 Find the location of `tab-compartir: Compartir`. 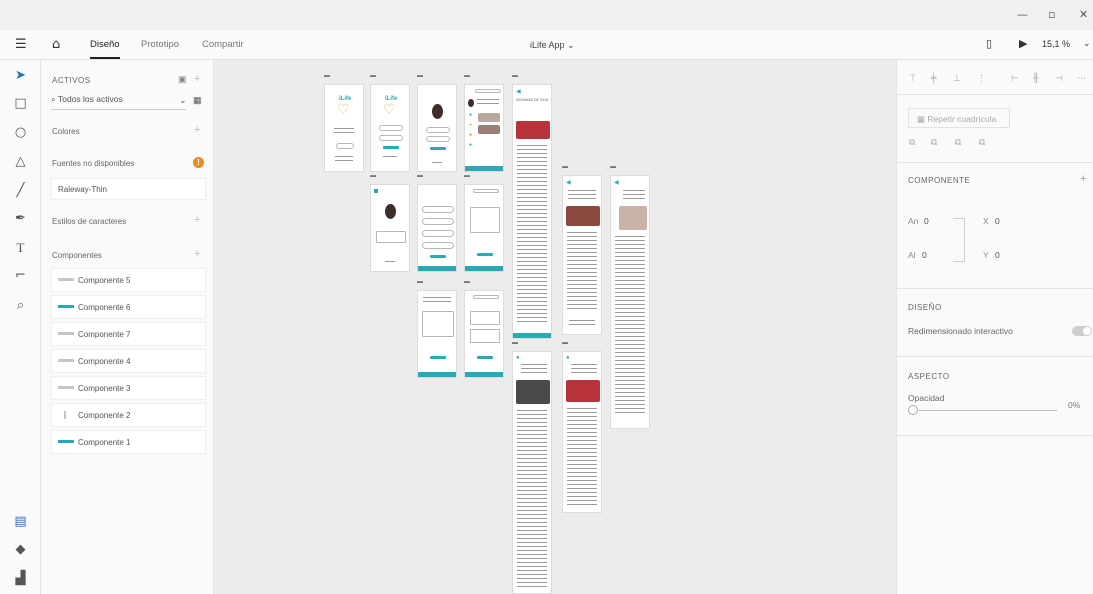

tab-compartir: Compartir is located at coordinates (223, 44).